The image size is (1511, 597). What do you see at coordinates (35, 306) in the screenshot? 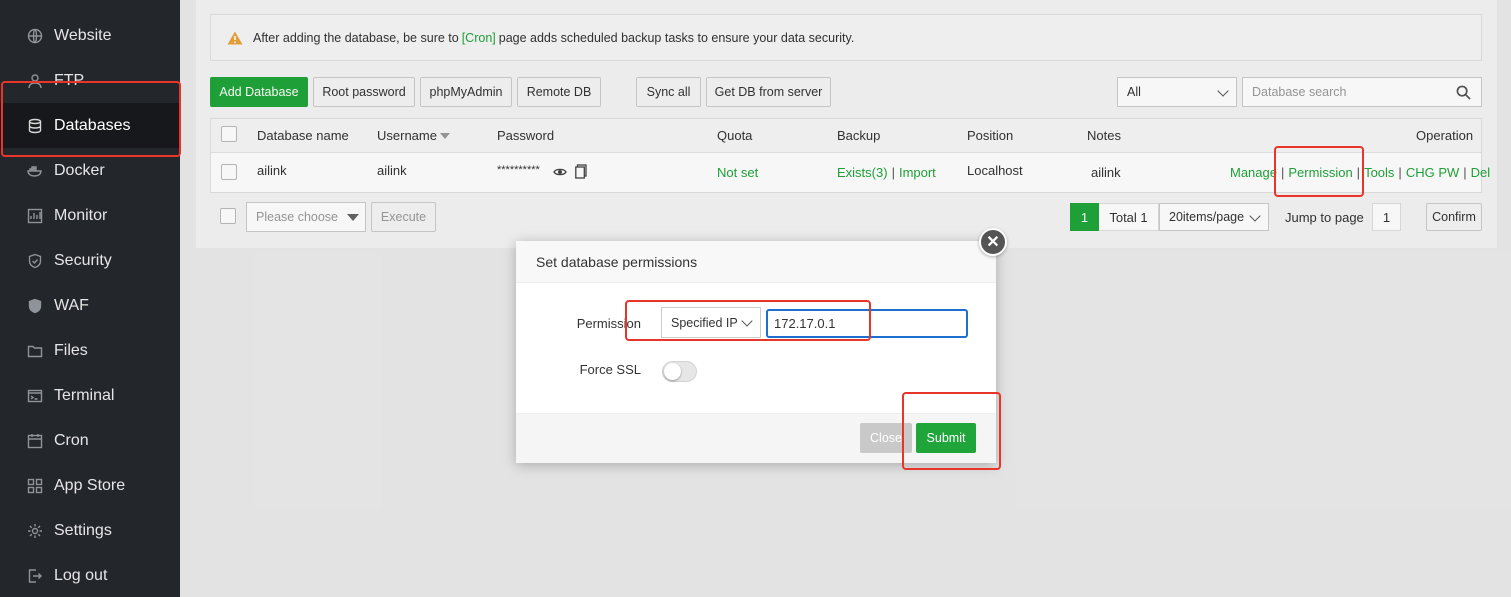
I see `waf-shield-icon` at bounding box center [35, 306].